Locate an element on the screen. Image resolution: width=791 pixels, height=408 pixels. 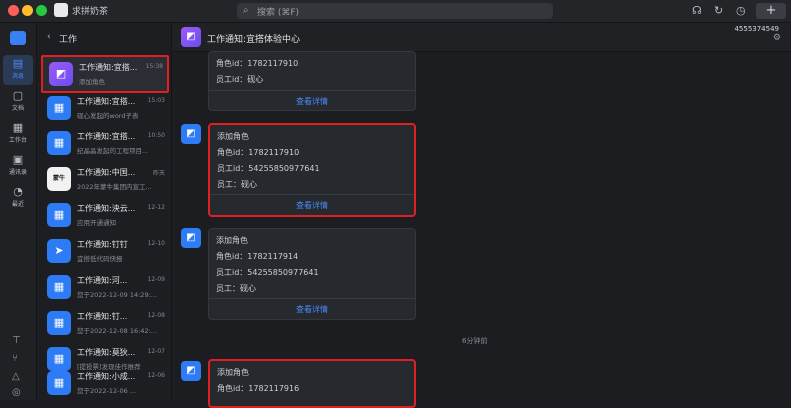
more-icon: ◎ is located at coordinates (16, 392).